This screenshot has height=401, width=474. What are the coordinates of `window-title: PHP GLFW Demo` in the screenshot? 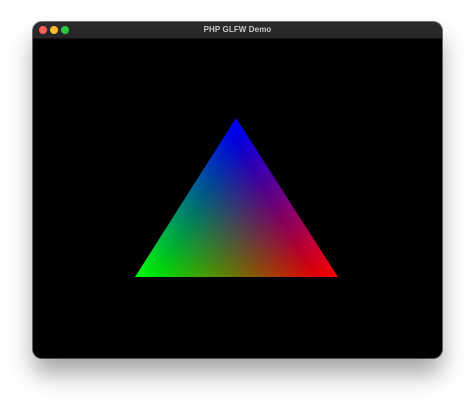 It's located at (237, 29).